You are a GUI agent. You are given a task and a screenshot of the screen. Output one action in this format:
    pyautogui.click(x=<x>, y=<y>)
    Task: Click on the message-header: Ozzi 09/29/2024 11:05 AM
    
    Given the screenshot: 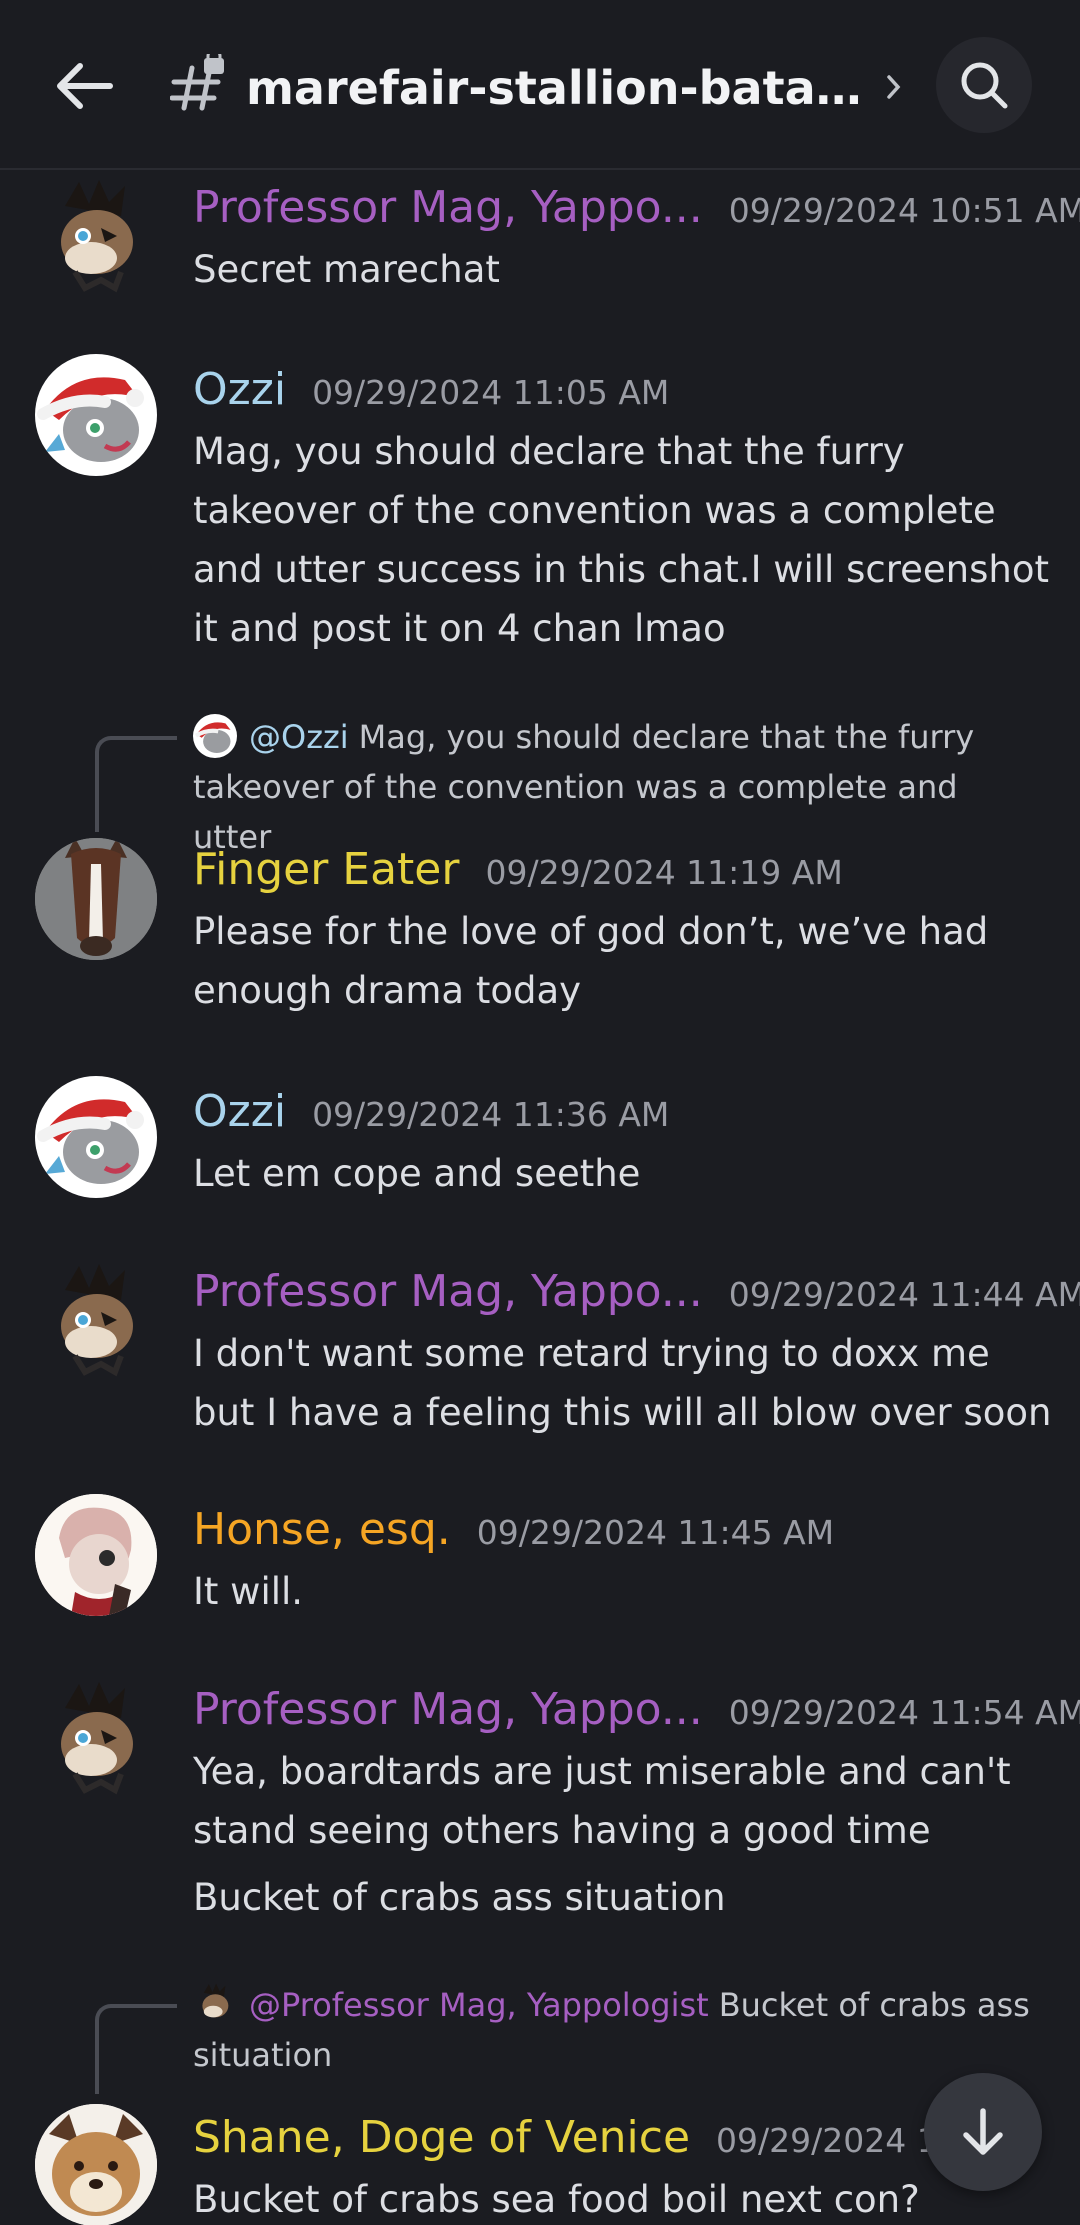 What is the action you would take?
    pyautogui.click(x=431, y=389)
    